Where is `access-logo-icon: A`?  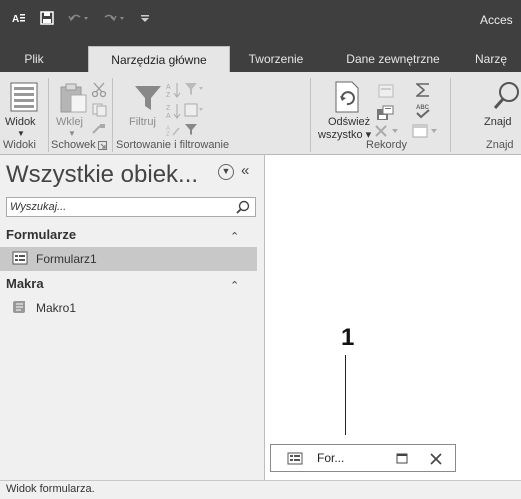
access-logo-icon: A is located at coordinates (19, 20).